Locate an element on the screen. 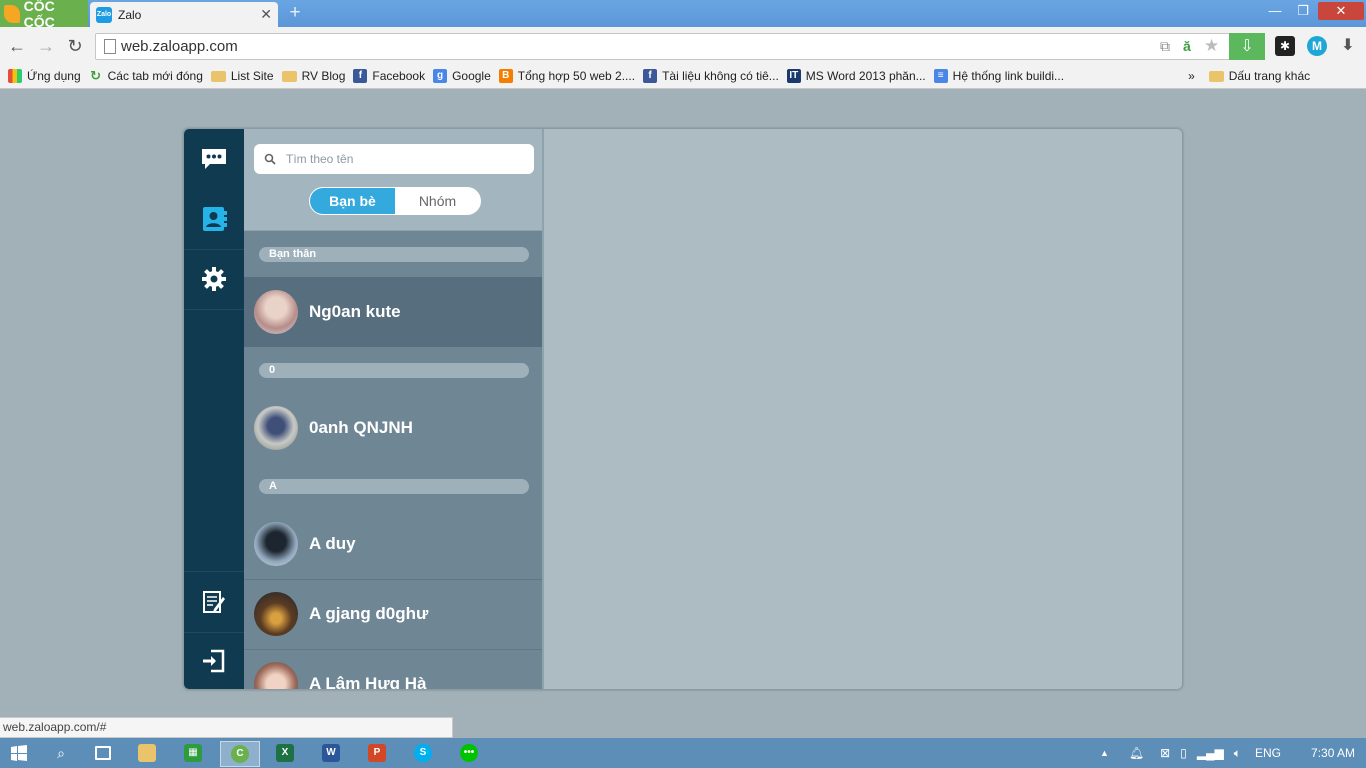 Image resolution: width=1366 pixels, height=768 pixels. section-header-0: 0 is located at coordinates (394, 370).